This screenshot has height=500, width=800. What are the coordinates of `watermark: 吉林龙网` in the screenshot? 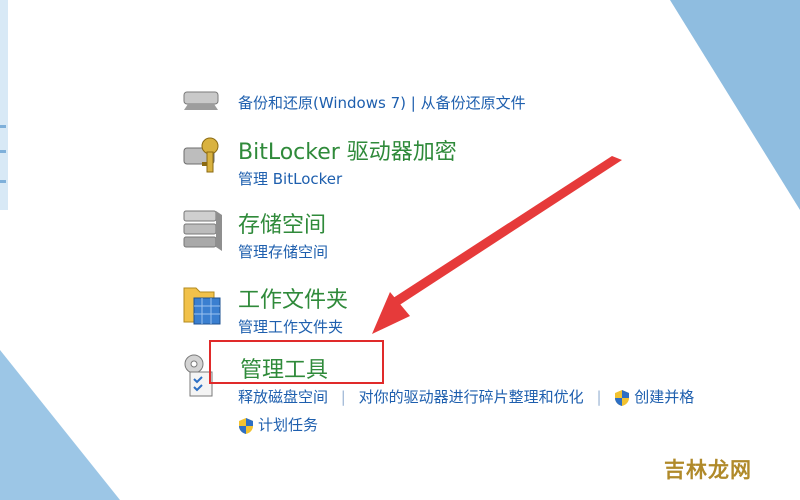 It's located at (720, 468).